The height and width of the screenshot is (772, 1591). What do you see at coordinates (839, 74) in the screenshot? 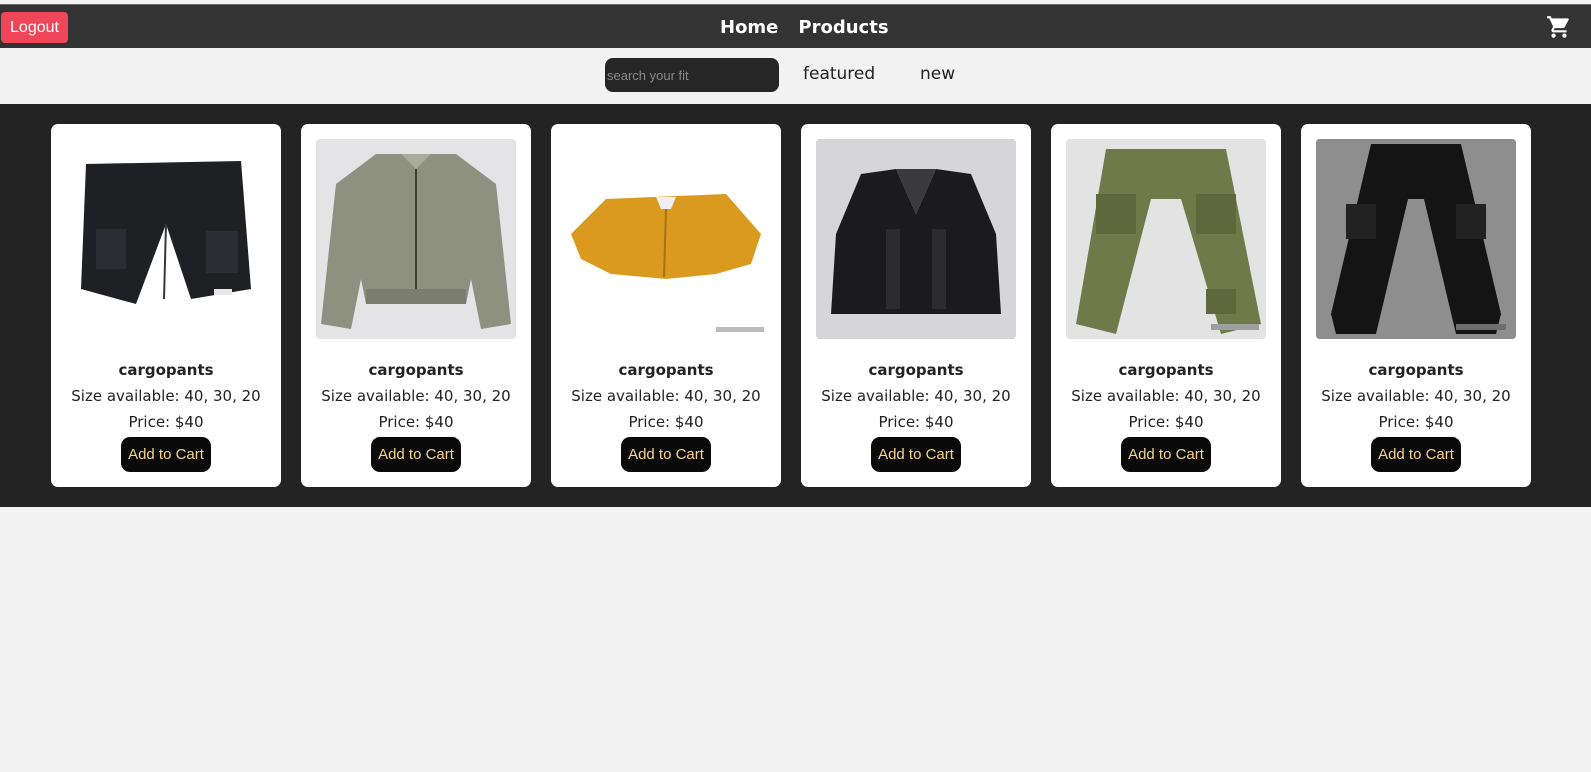
I see `filter-featured: featured` at bounding box center [839, 74].